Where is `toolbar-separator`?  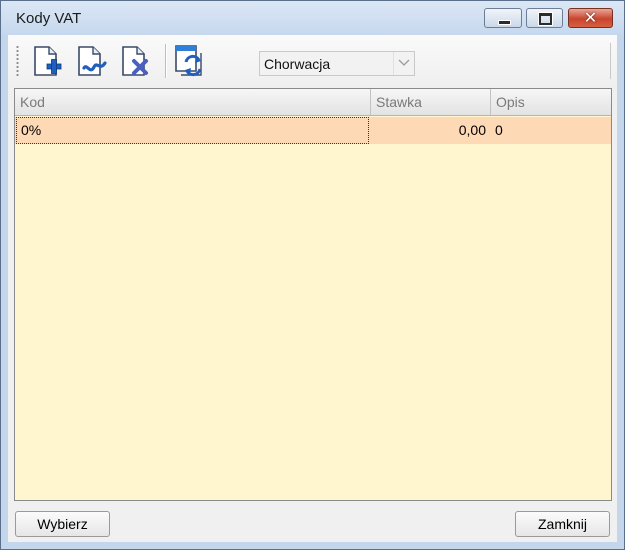
toolbar-separator is located at coordinates (166, 61).